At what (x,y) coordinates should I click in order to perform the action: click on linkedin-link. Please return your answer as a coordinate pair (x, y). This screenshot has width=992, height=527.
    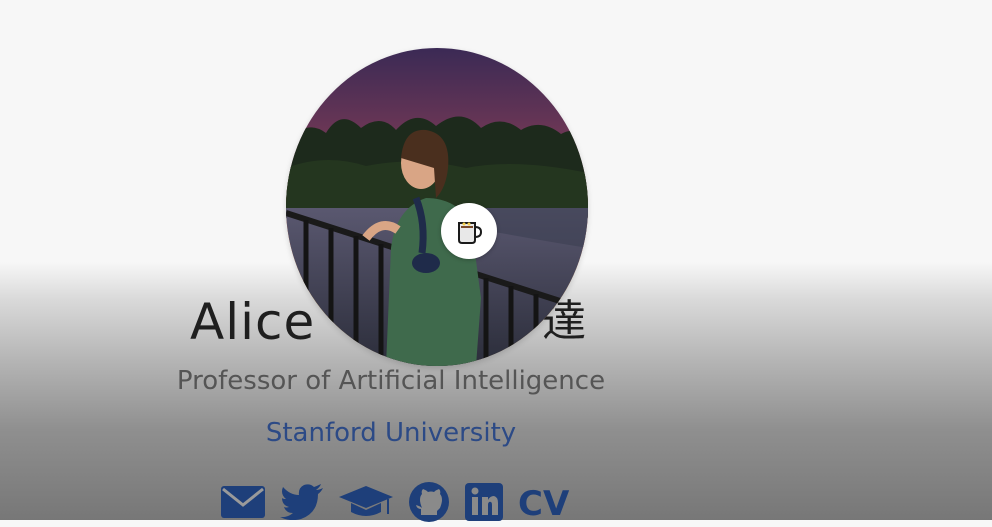
    Looking at the image, I should click on (484, 504).